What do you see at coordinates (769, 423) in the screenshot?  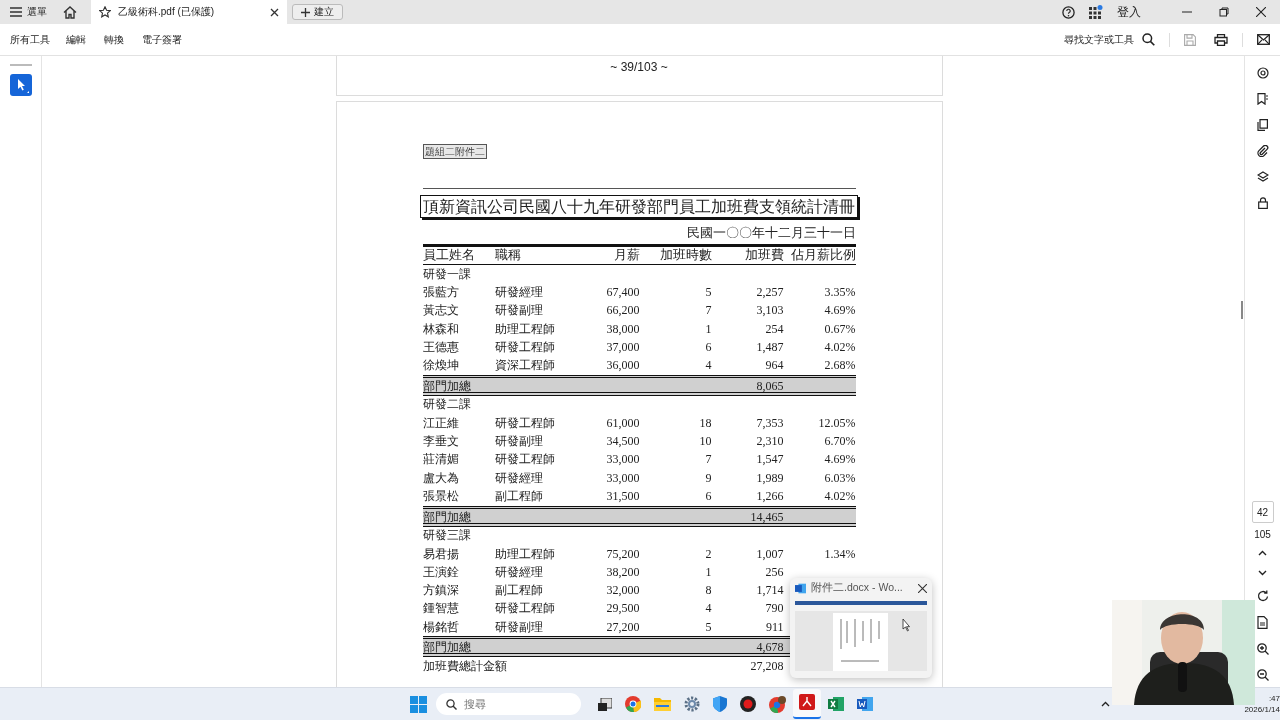 I see `table-cell-text: 7,353` at bounding box center [769, 423].